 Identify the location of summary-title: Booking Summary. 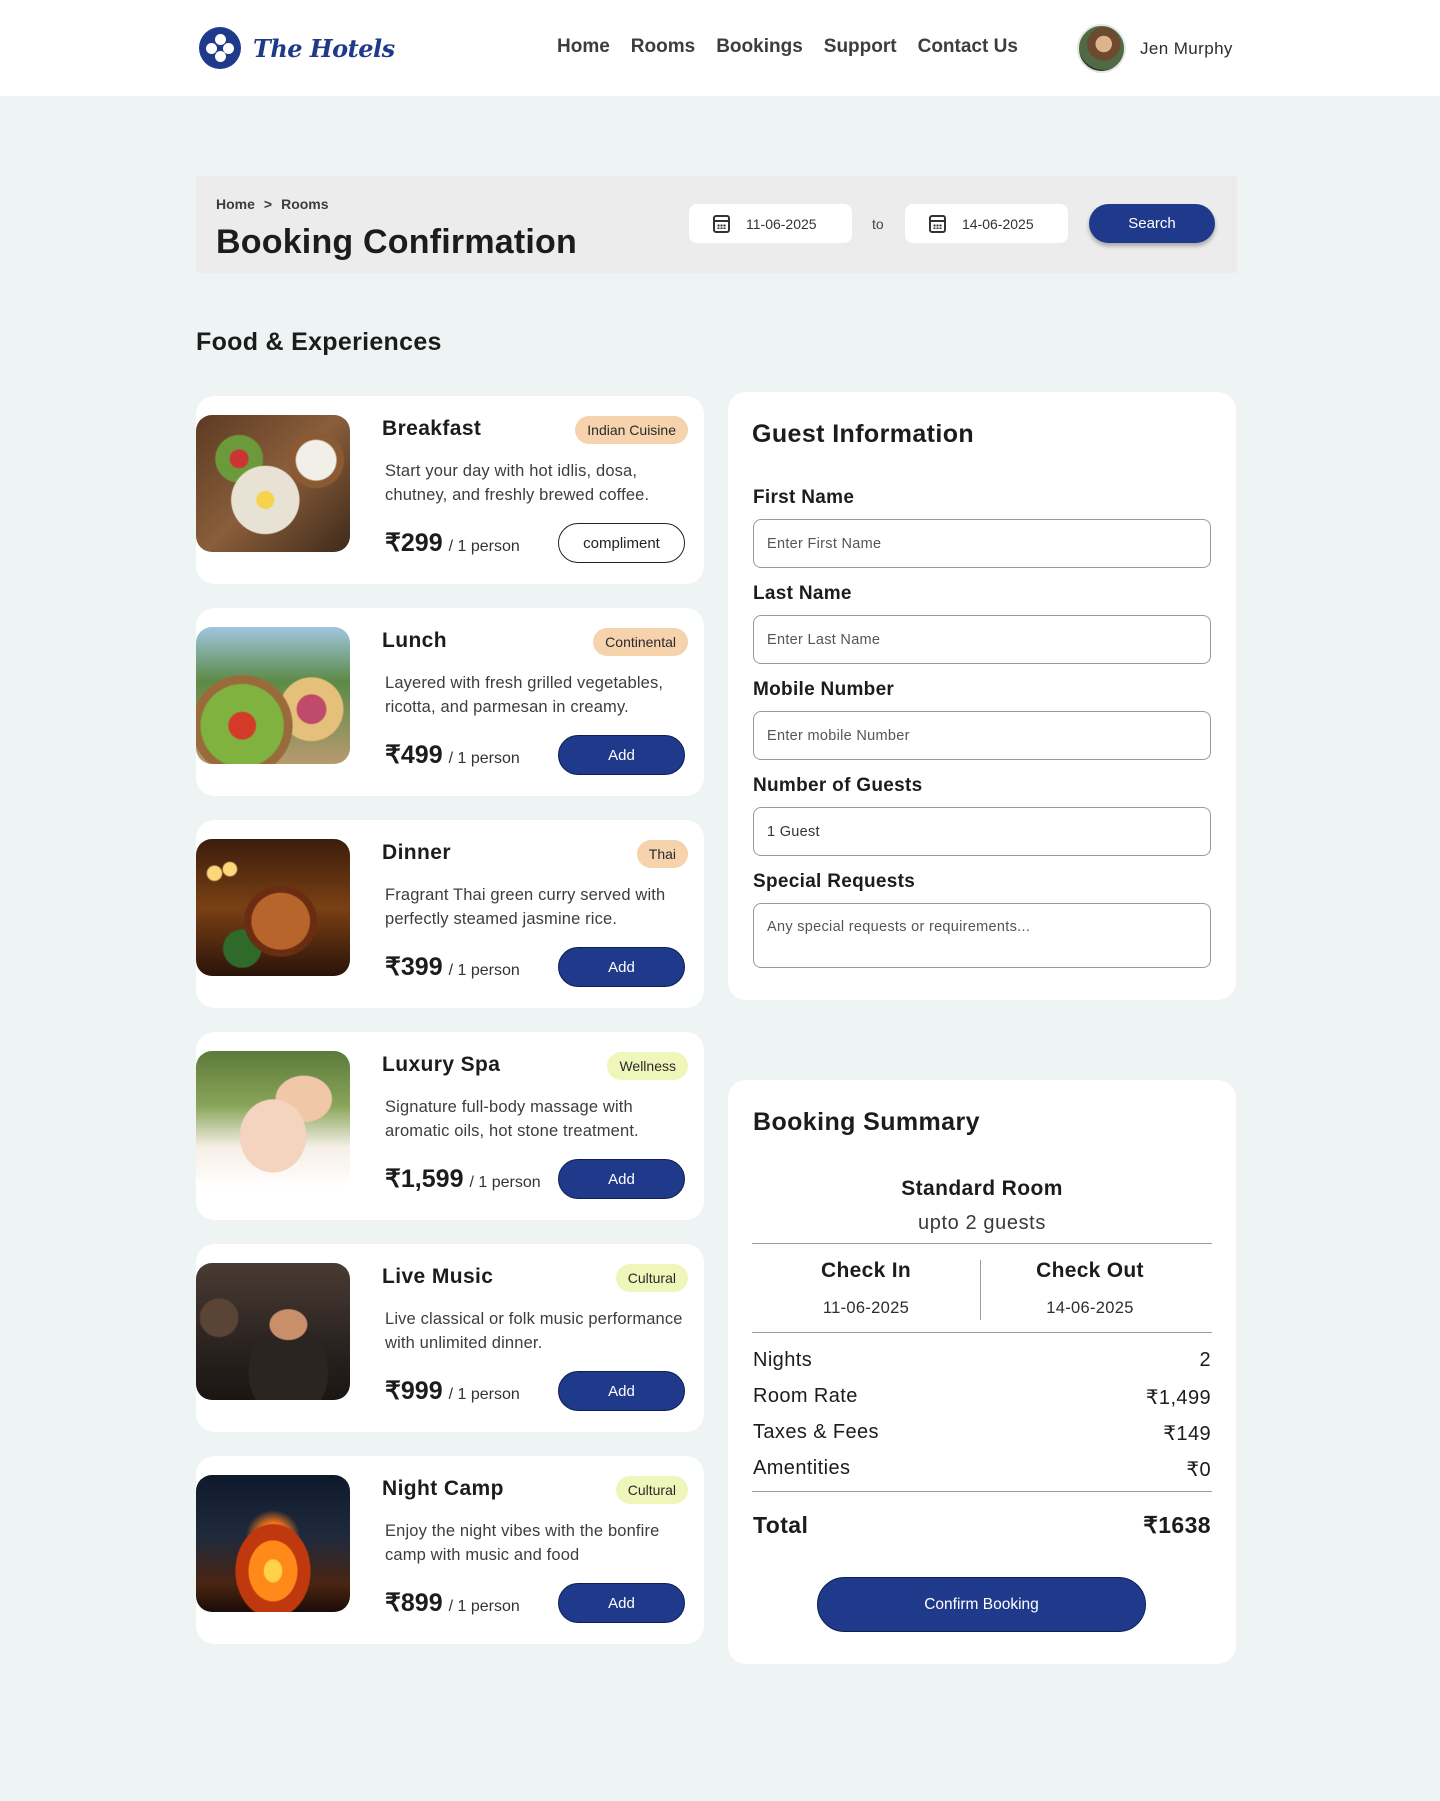
(866, 1122).